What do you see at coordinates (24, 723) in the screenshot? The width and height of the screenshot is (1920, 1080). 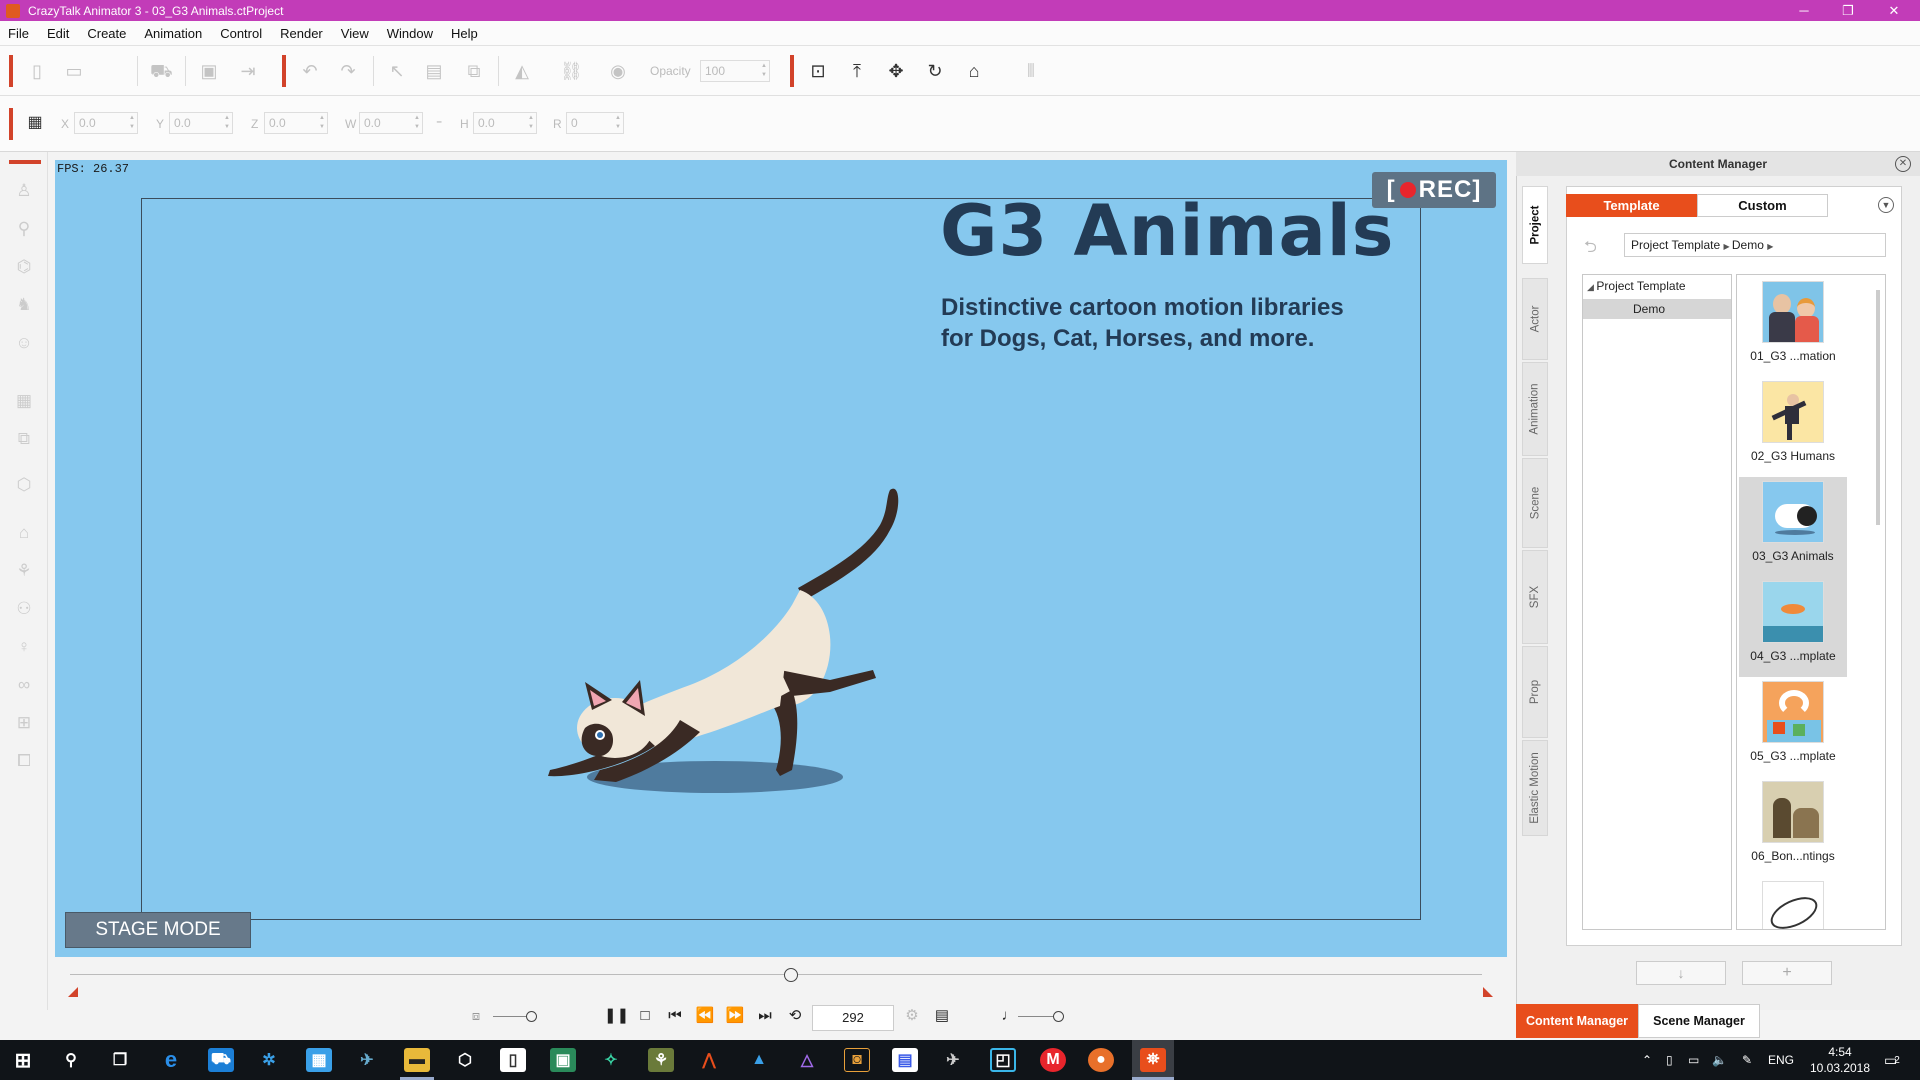 I see `path-tool-icon: ⊞` at bounding box center [24, 723].